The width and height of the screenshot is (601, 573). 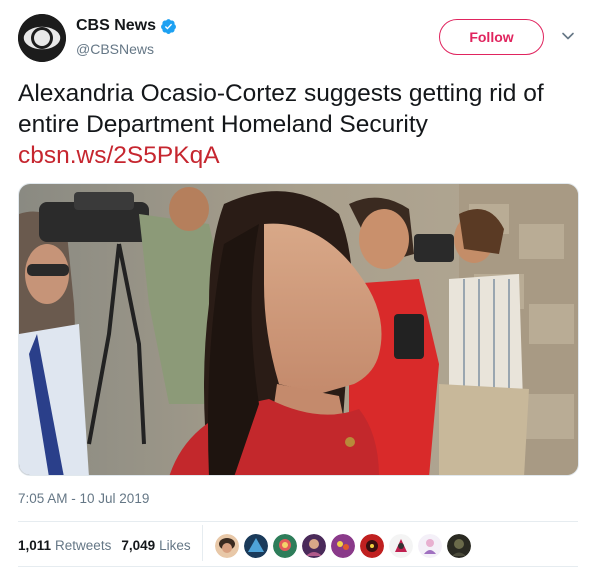 What do you see at coordinates (83, 545) in the screenshot?
I see `retweets-label: Retweets` at bounding box center [83, 545].